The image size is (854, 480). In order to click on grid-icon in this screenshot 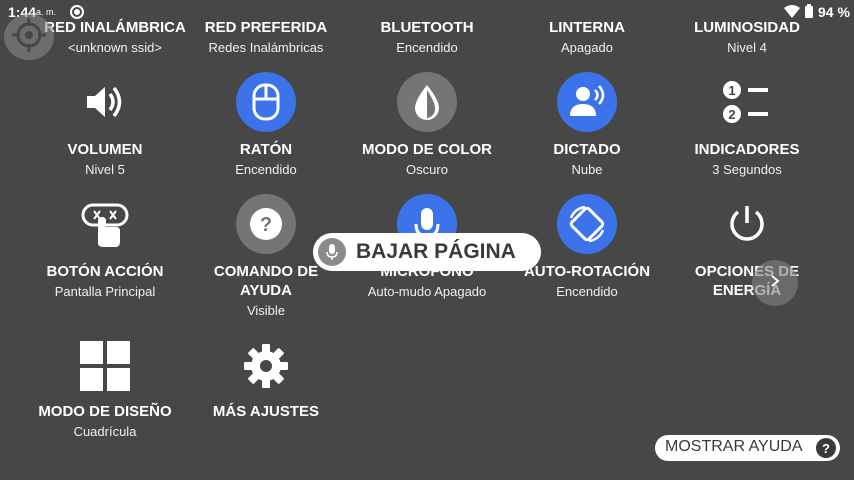, I will do `click(105, 366)`.